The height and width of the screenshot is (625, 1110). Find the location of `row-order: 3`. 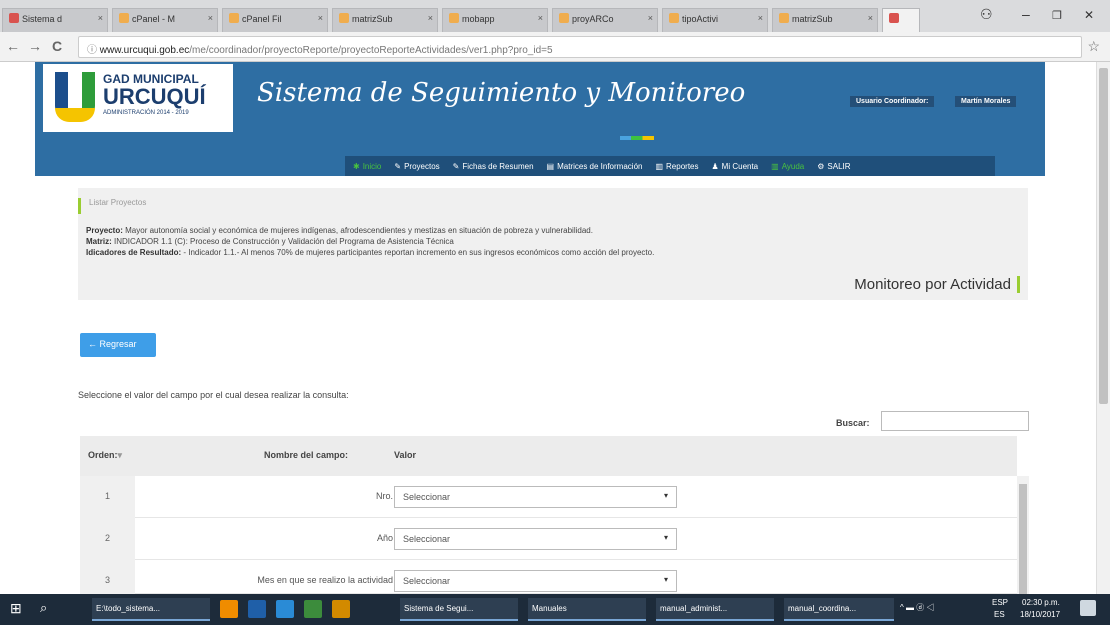

row-order: 3 is located at coordinates (107, 577).